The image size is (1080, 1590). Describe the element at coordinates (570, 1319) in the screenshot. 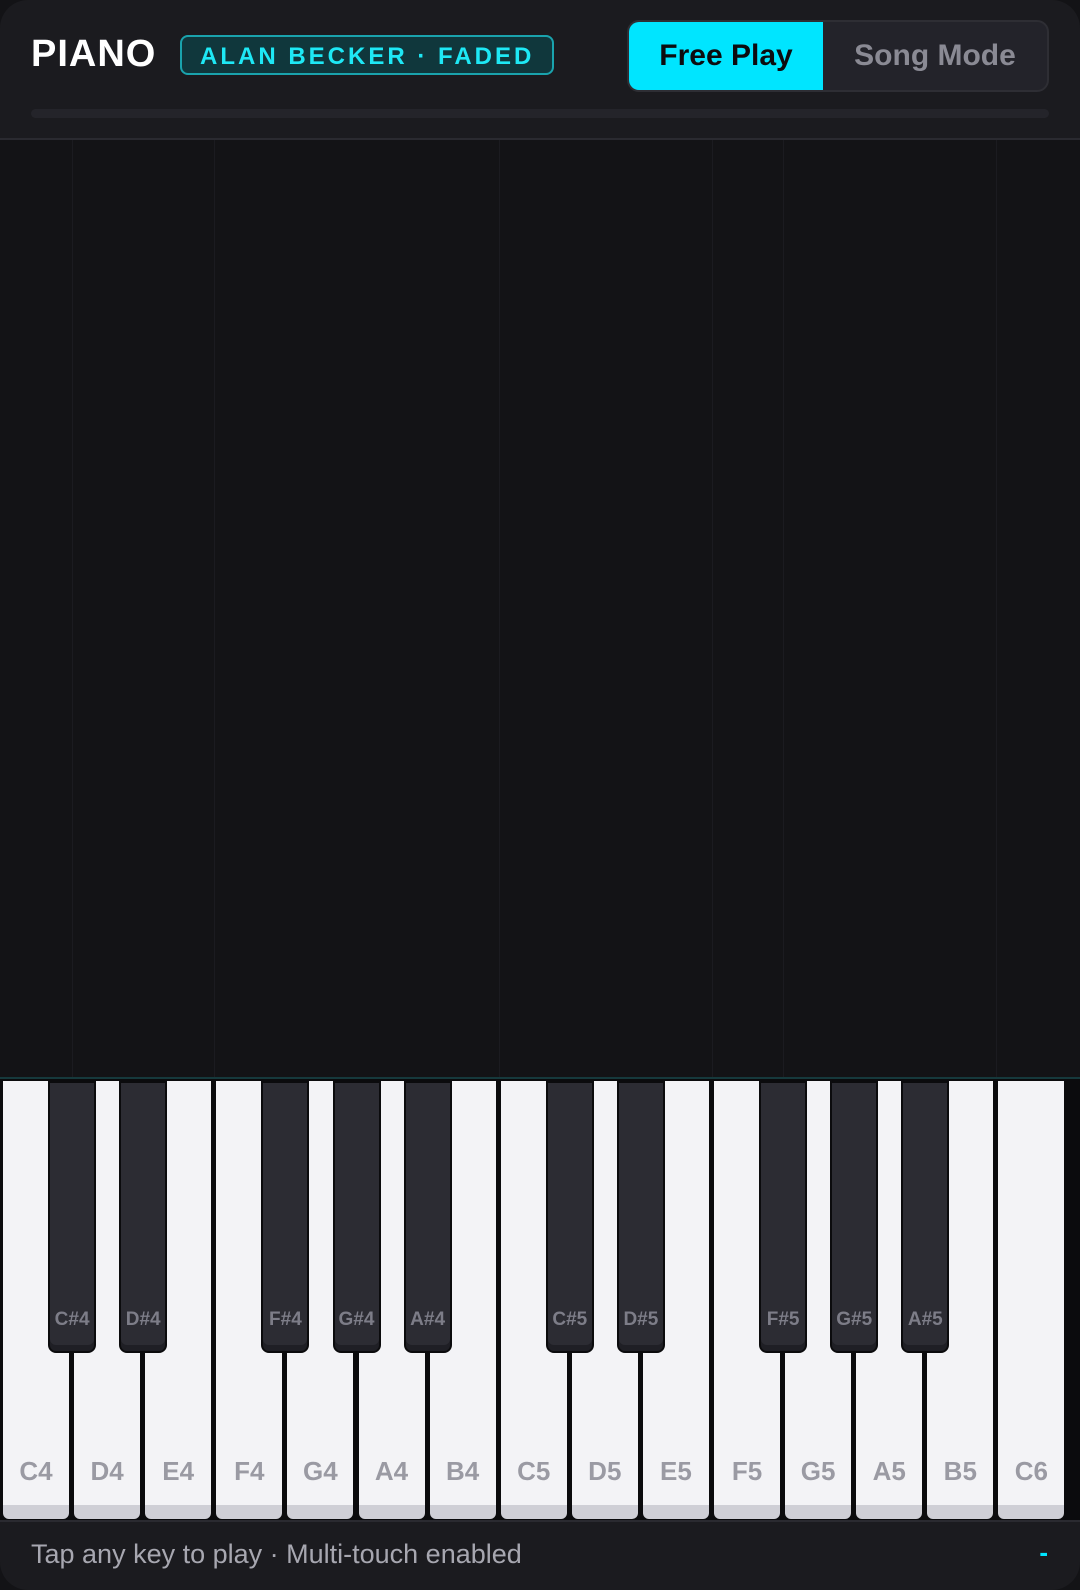

I see `black-key-label: C#5` at that location.